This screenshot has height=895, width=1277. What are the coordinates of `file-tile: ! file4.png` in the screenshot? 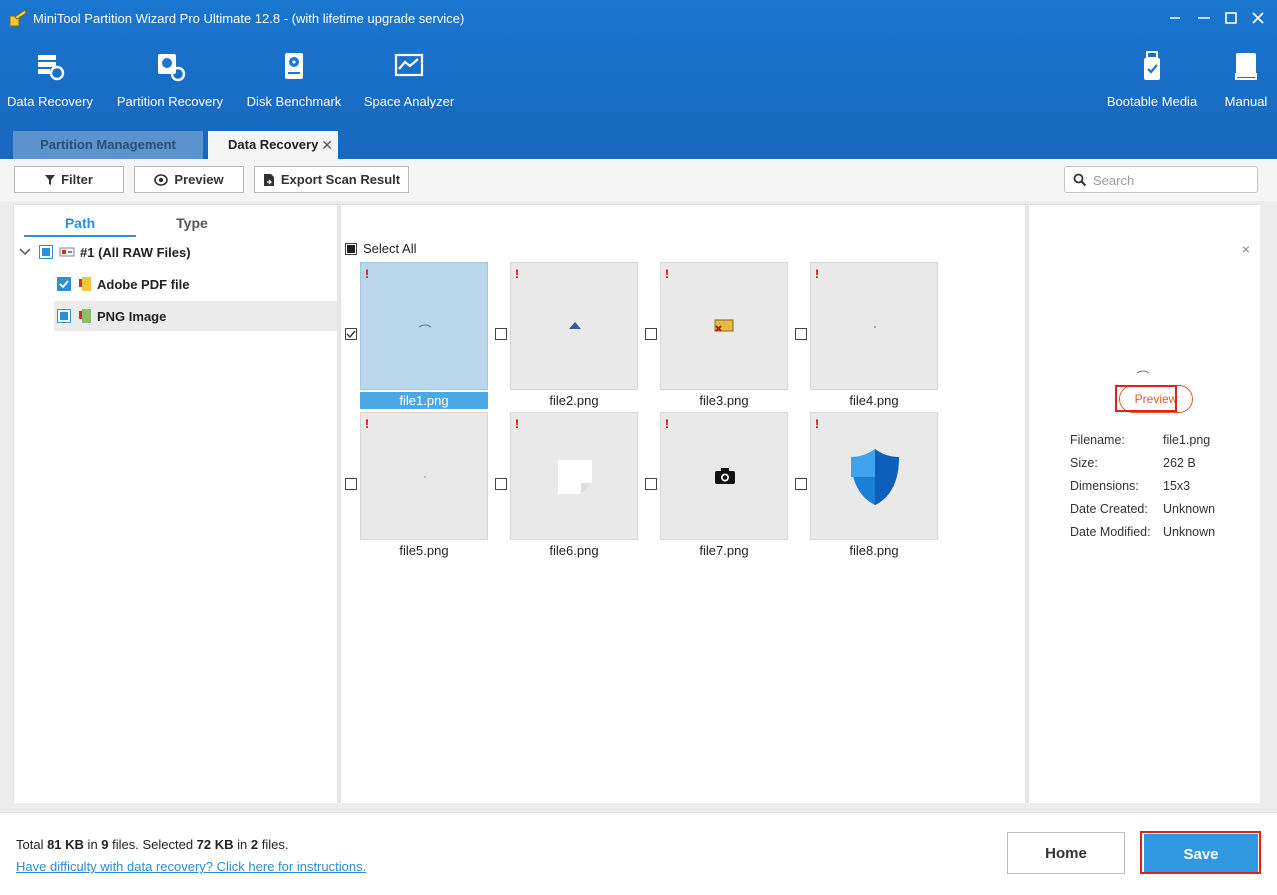 It's located at (866, 335).